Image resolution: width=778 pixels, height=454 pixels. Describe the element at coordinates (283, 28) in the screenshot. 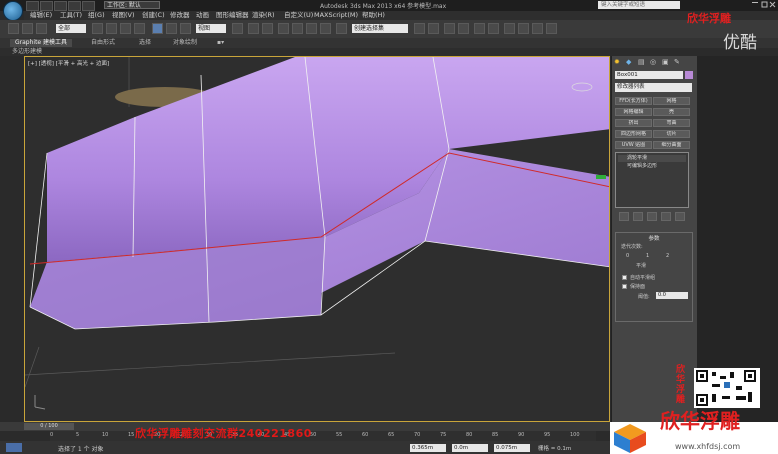

I see `snaps-toggle-icon` at that location.